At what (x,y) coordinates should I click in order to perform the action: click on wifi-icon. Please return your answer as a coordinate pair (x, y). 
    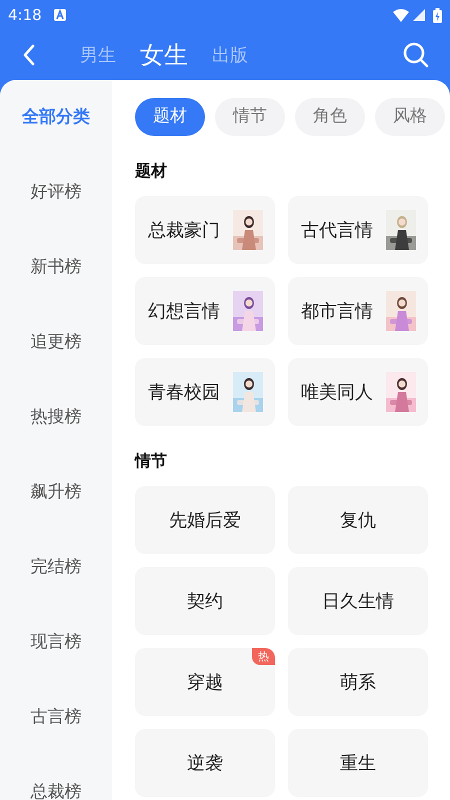
    Looking at the image, I should click on (401, 15).